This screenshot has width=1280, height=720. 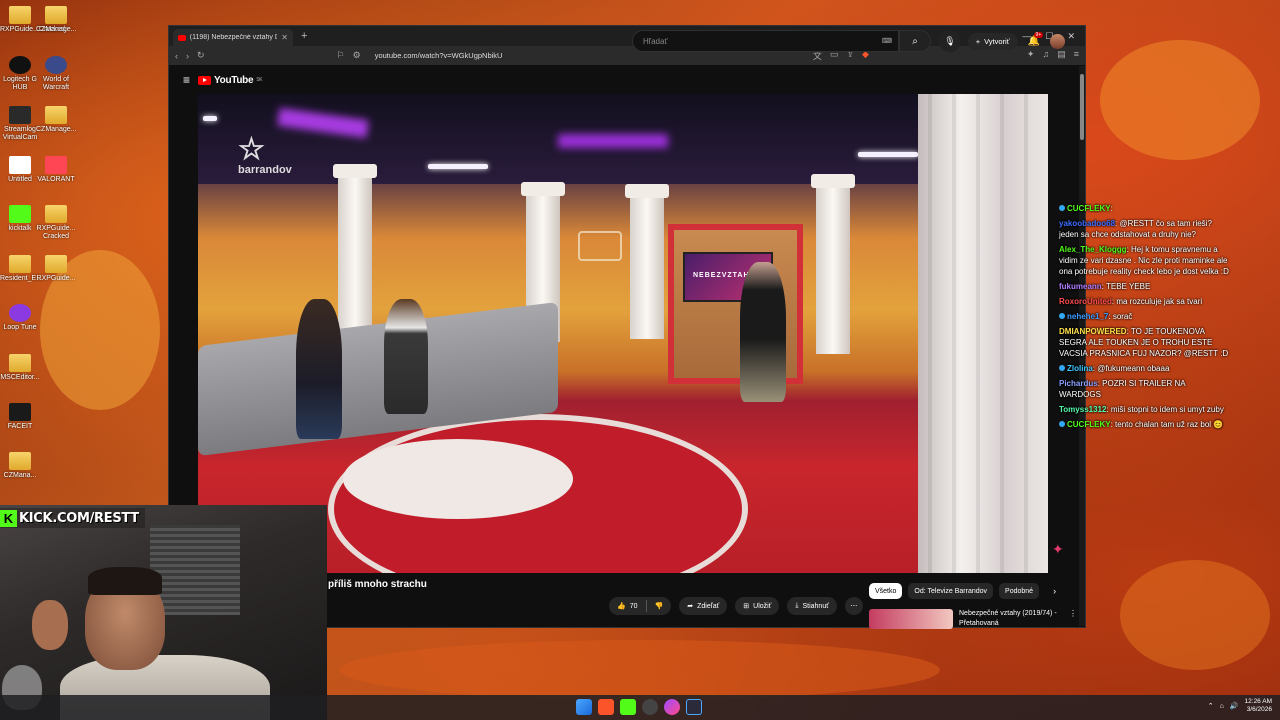 What do you see at coordinates (20, 74) in the screenshot?
I see `desktop-icon: Logitech G HUB` at bounding box center [20, 74].